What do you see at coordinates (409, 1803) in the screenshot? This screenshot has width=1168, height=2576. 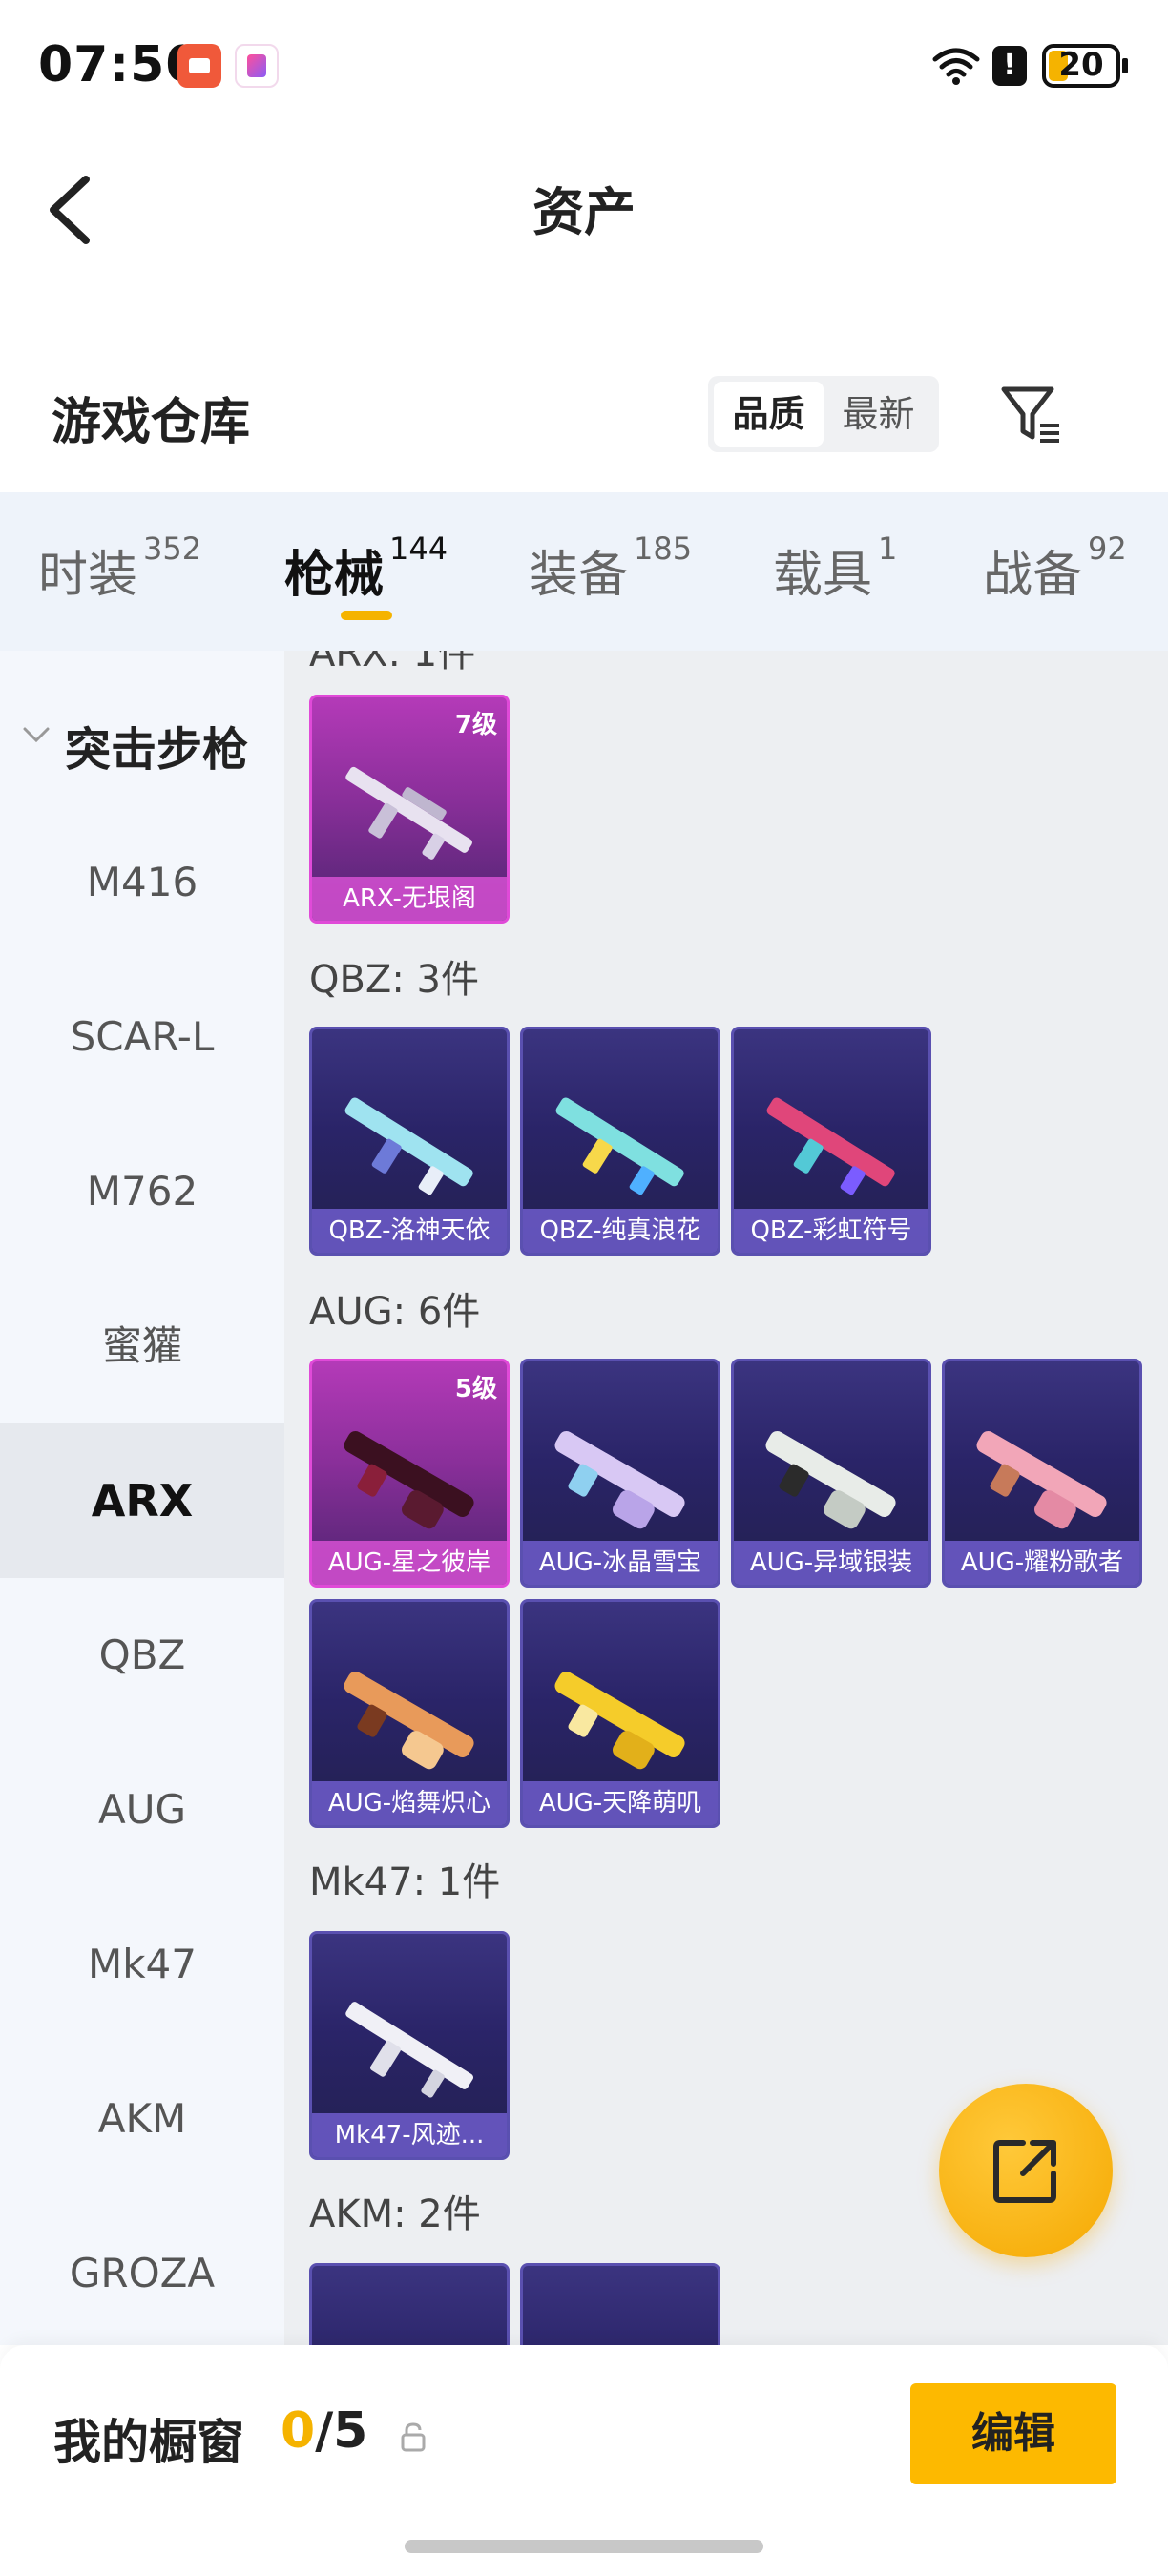 I see `skin-name: AUG-焰舞炽心` at bounding box center [409, 1803].